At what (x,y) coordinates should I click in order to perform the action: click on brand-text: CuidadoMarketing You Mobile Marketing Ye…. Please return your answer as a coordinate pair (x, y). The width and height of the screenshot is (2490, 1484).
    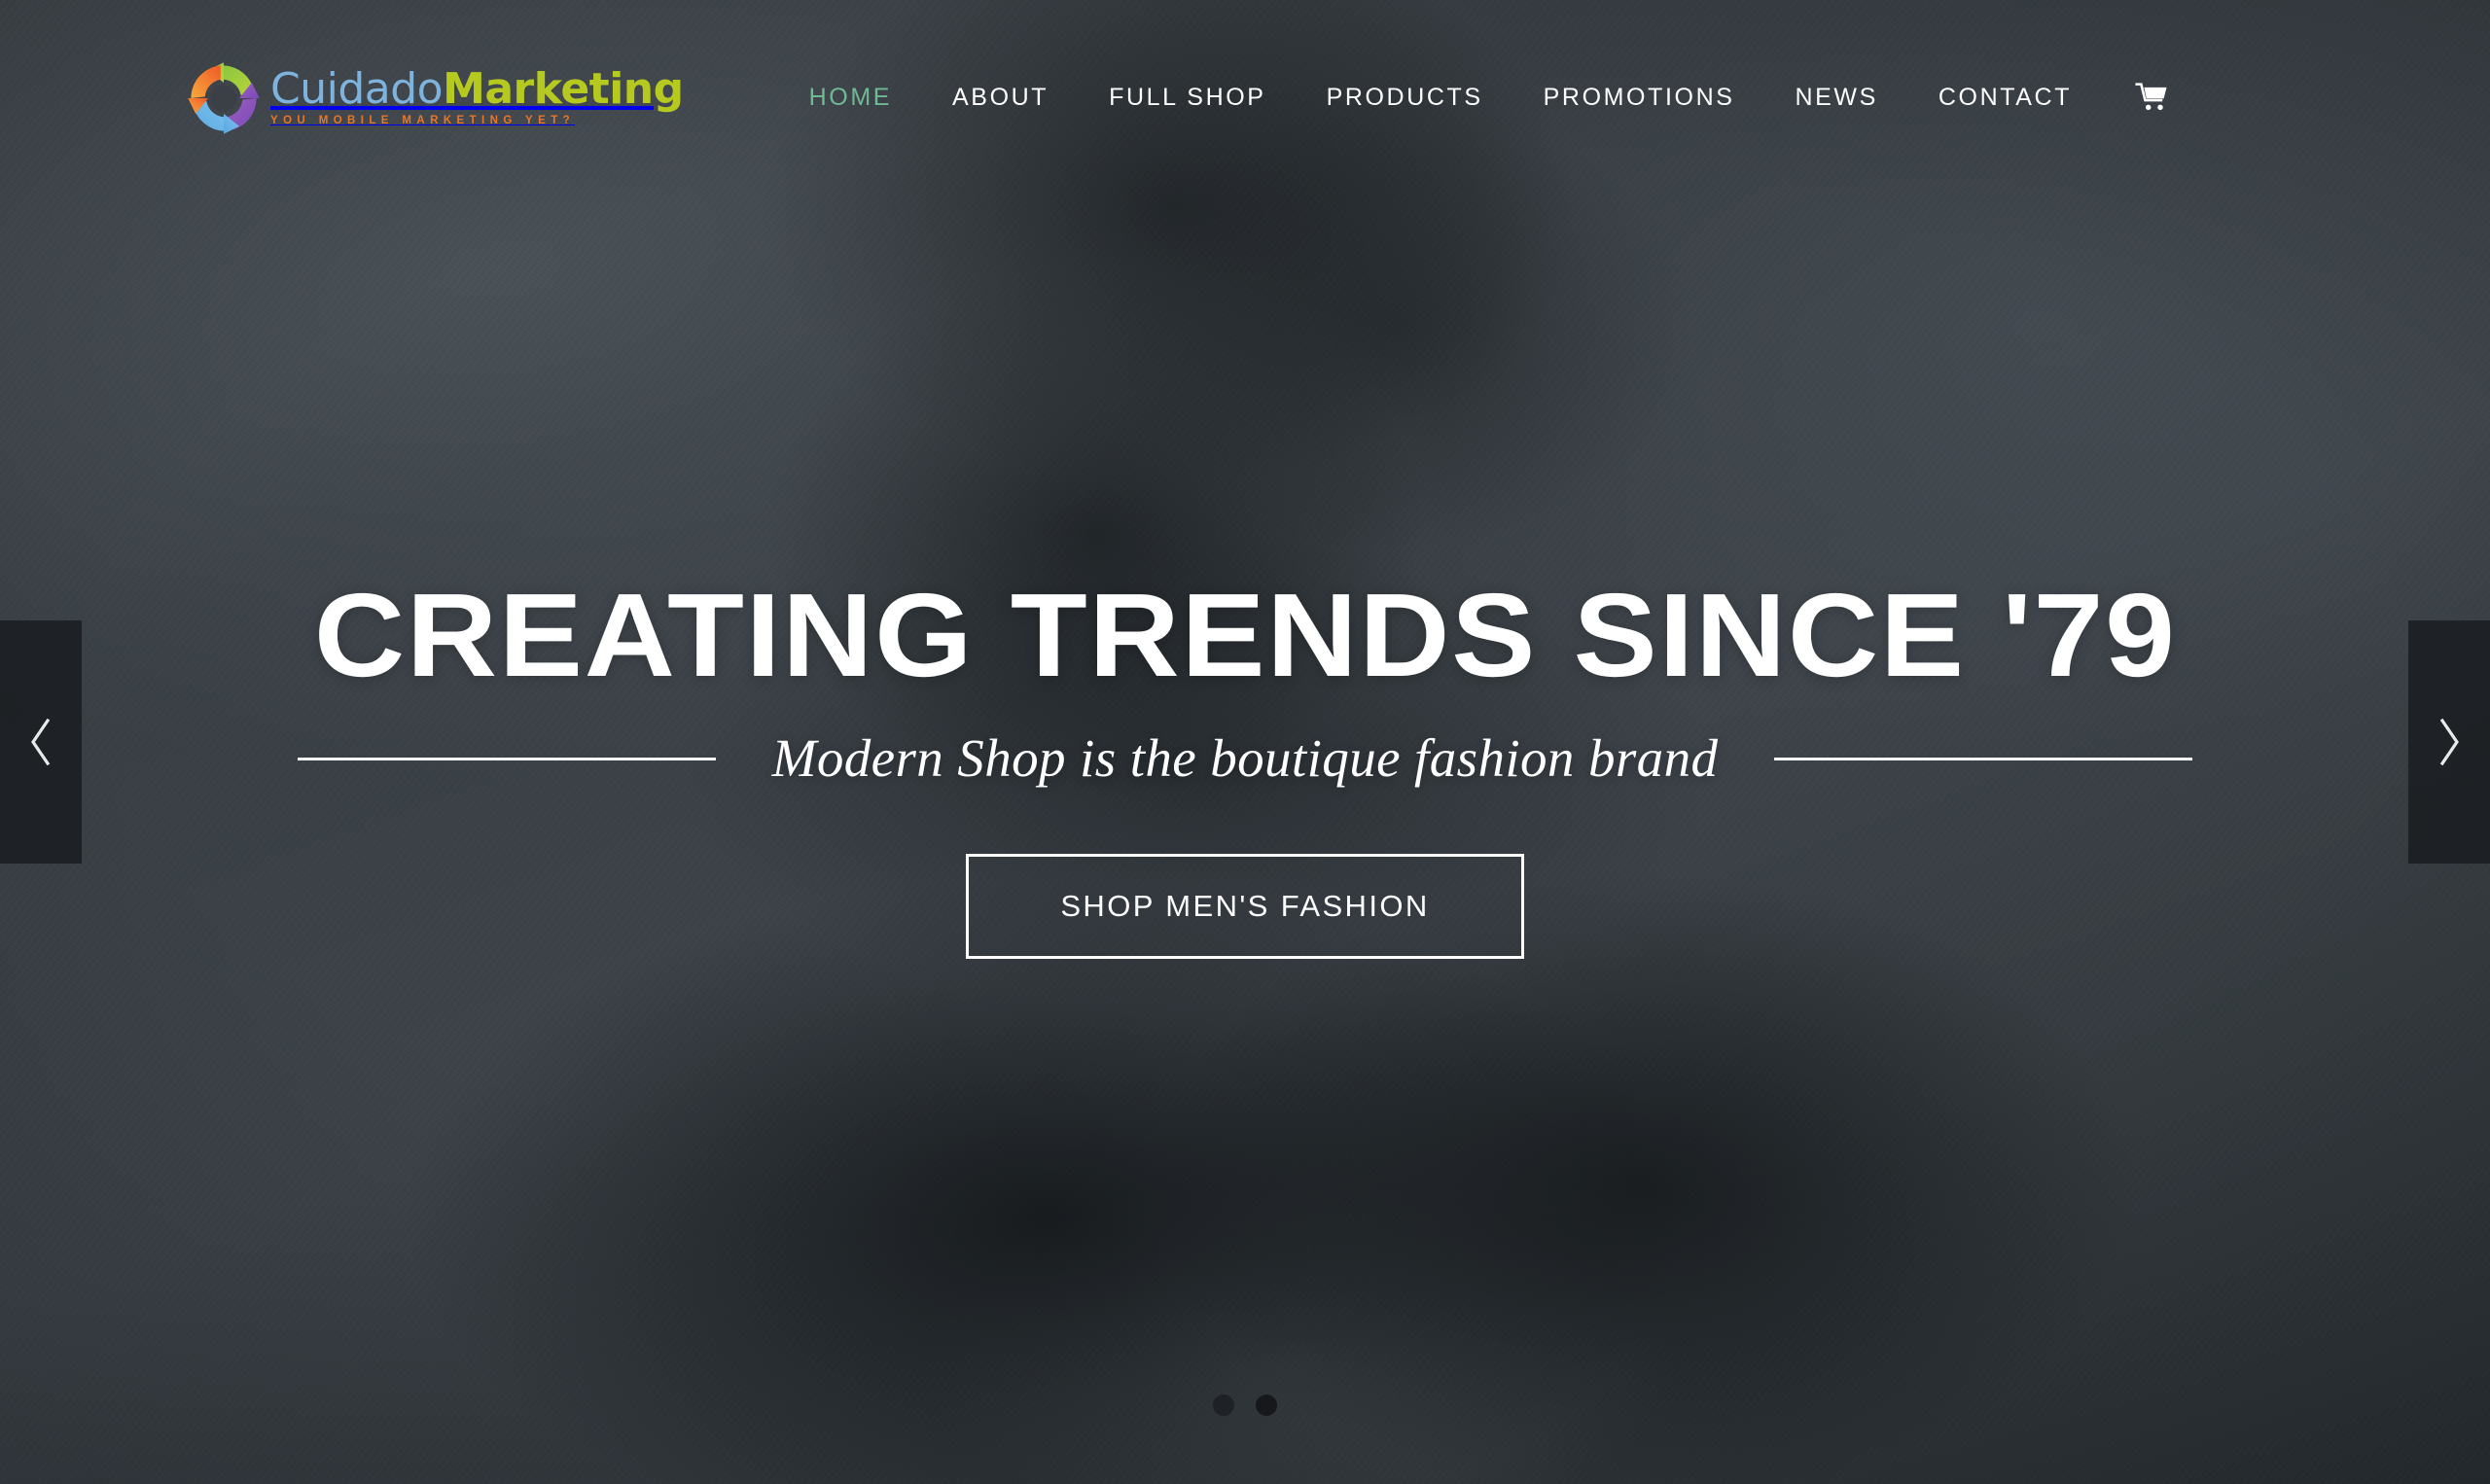
    Looking at the image, I should click on (477, 98).